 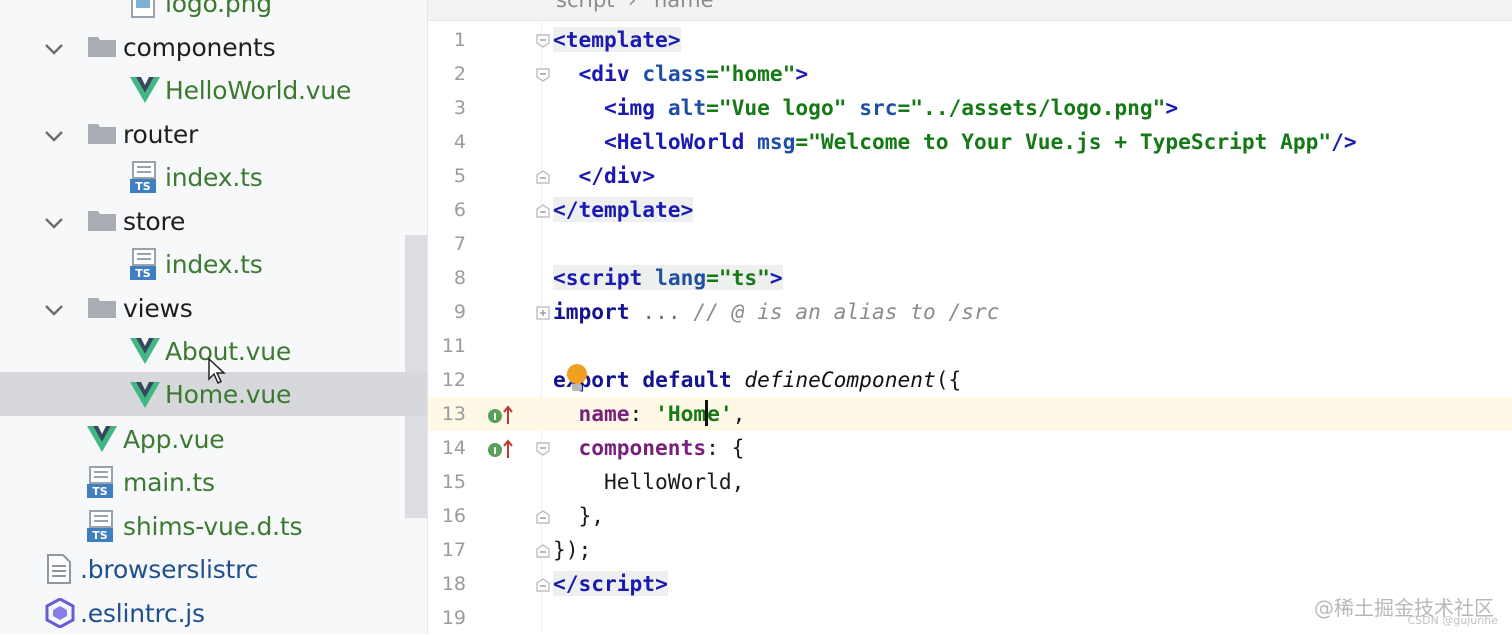 What do you see at coordinates (495, 417) in the screenshot?
I see `svg-text: I` at bounding box center [495, 417].